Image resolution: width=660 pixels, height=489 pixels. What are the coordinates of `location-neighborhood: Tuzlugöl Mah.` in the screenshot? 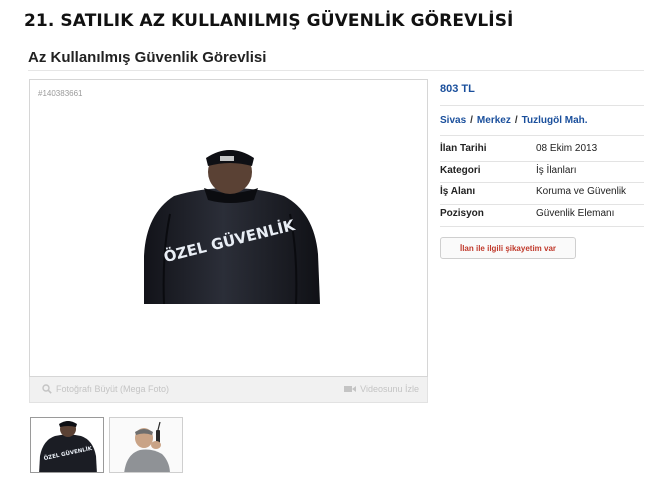 It's located at (555, 120).